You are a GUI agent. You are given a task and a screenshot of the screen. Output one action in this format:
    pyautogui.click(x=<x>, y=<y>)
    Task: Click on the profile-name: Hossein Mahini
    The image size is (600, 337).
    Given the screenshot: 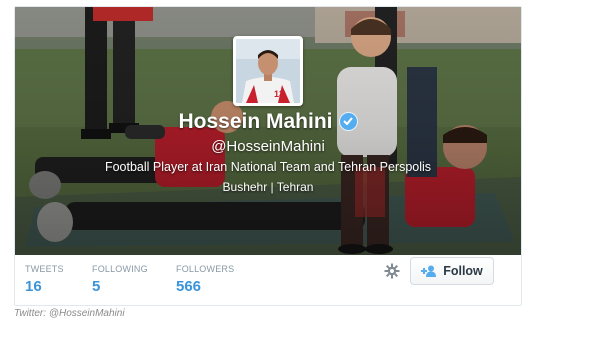 What is the action you would take?
    pyautogui.click(x=255, y=121)
    